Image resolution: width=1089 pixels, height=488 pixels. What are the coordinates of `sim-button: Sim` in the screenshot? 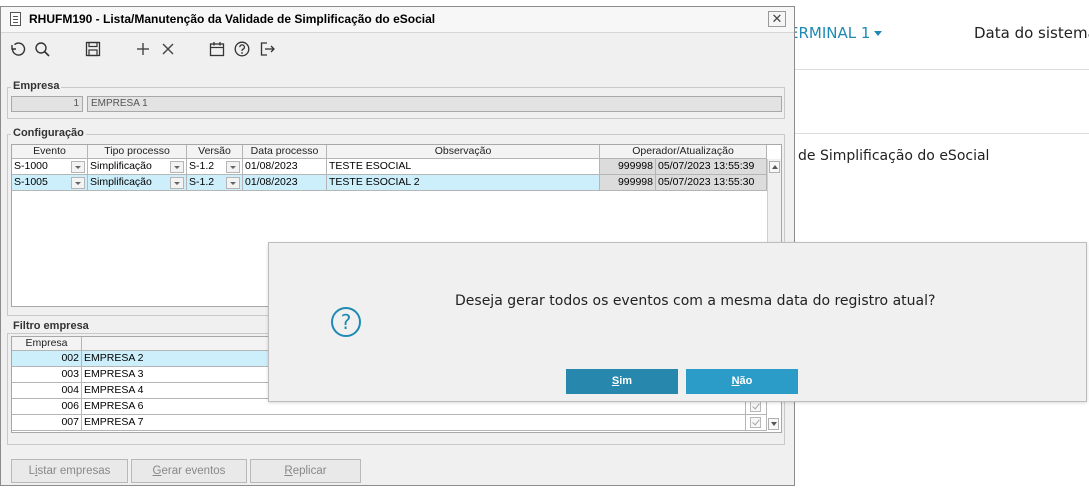 It's located at (622, 381).